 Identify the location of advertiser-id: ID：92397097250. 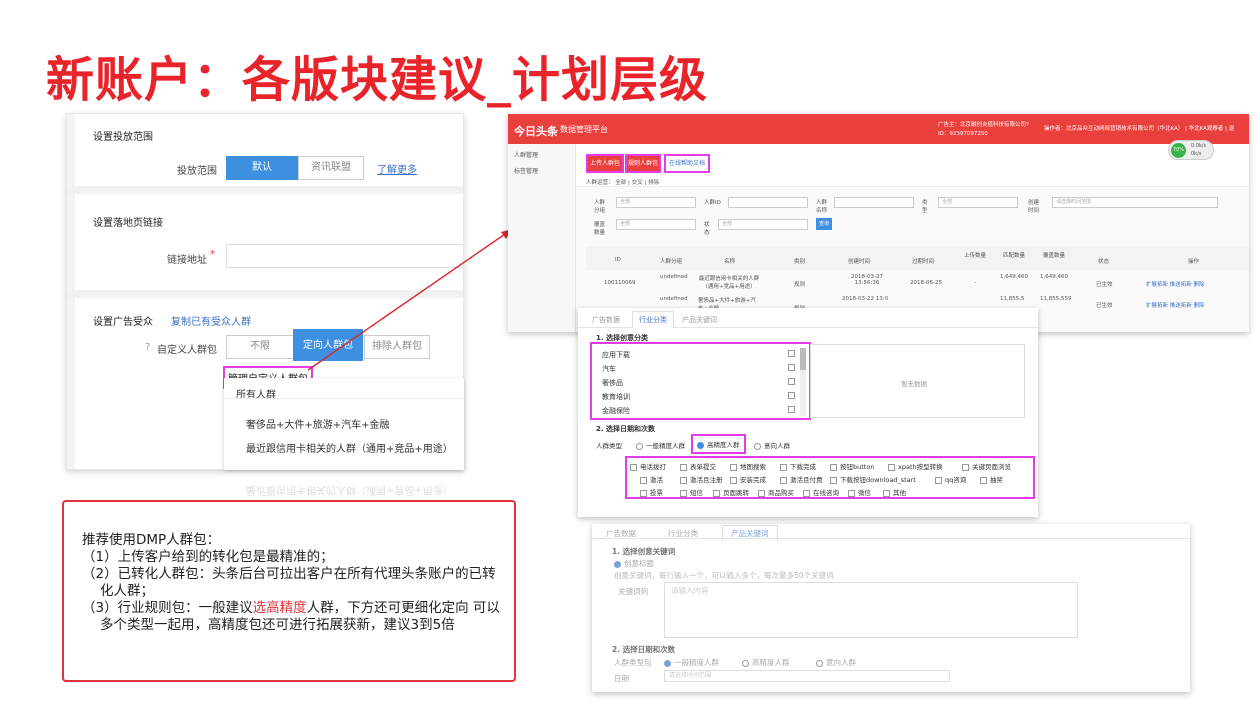
(963, 134).